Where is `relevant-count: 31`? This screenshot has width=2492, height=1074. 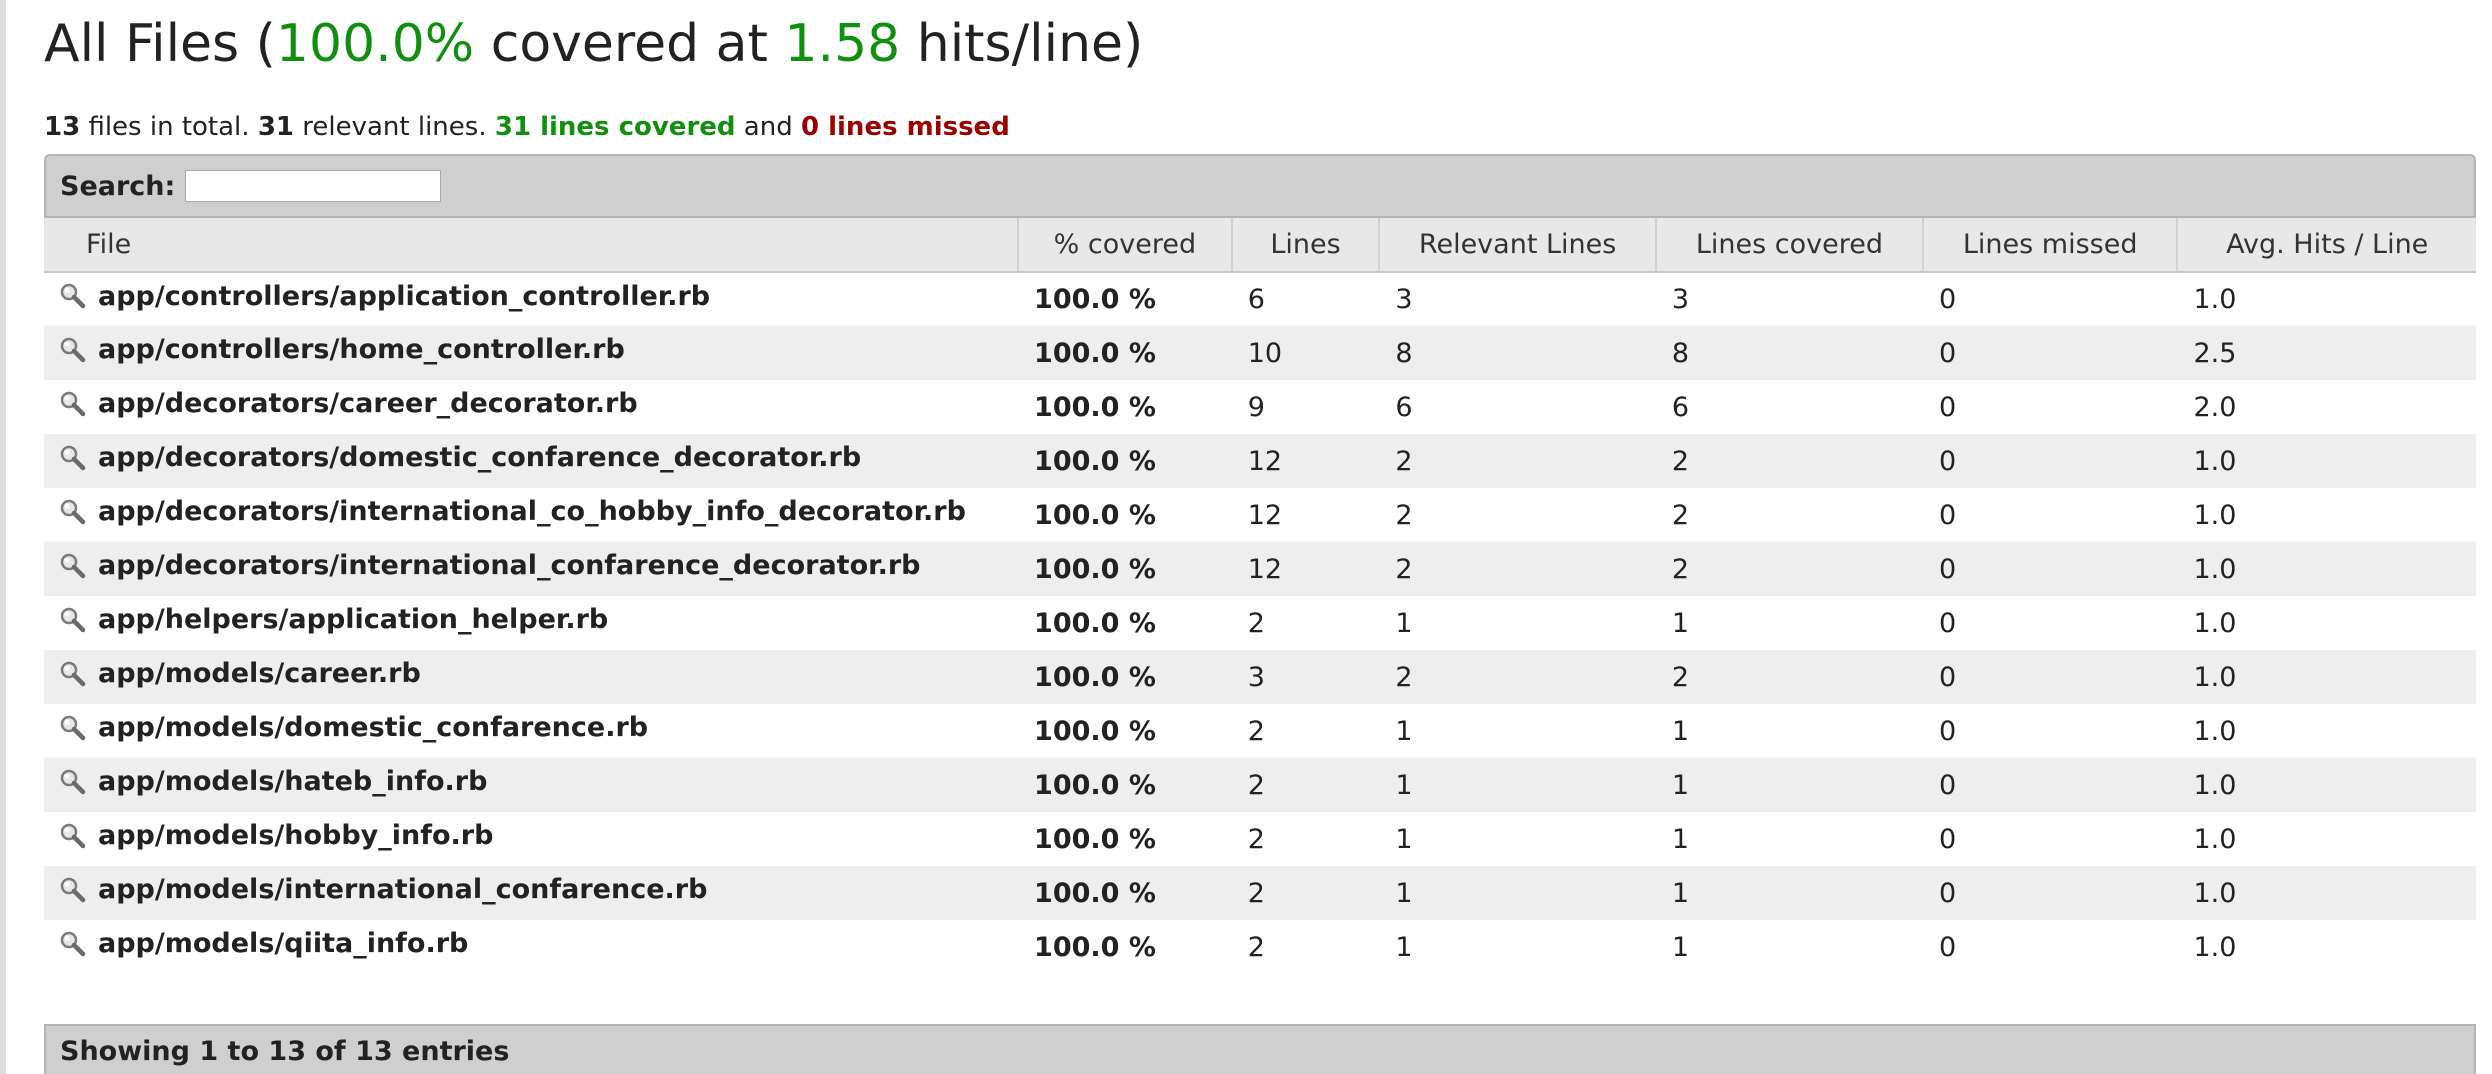
relevant-count: 31 is located at coordinates (275, 127).